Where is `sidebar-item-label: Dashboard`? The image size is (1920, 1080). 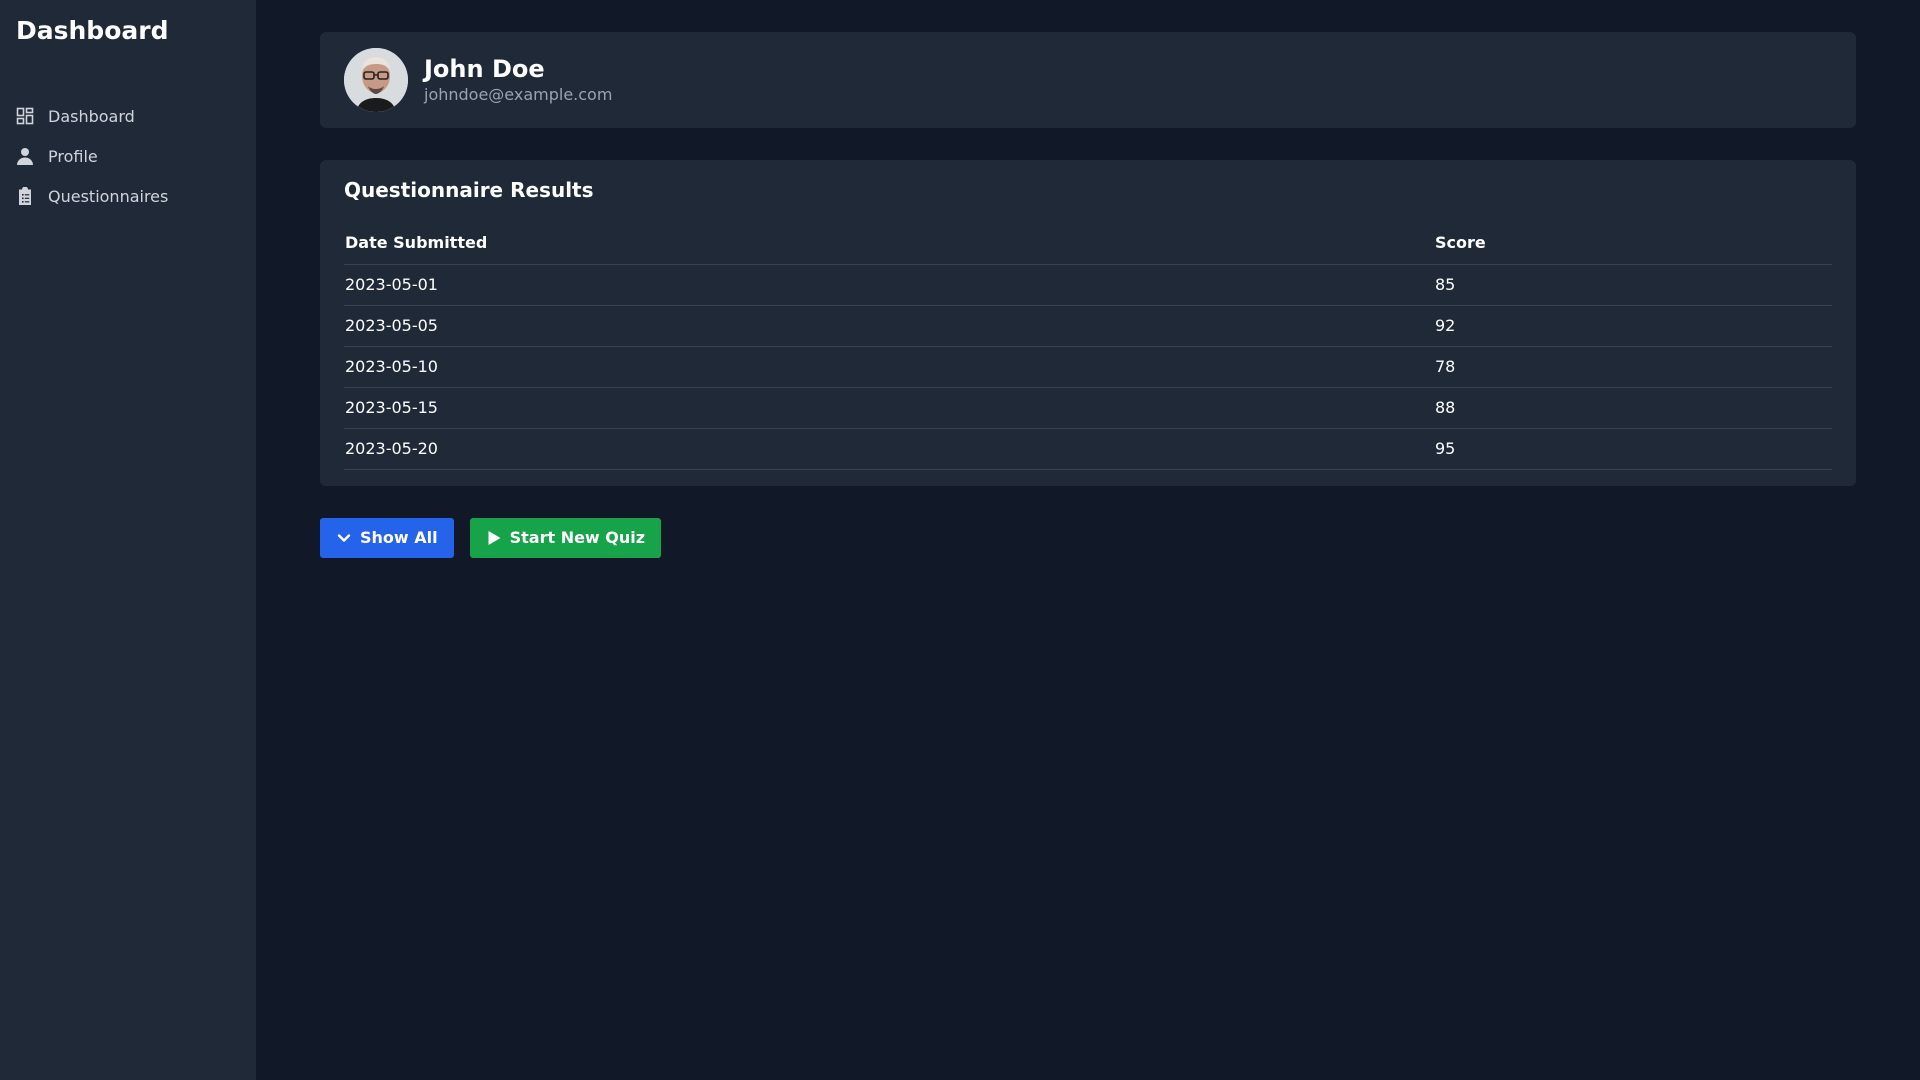 sidebar-item-label: Dashboard is located at coordinates (91, 116).